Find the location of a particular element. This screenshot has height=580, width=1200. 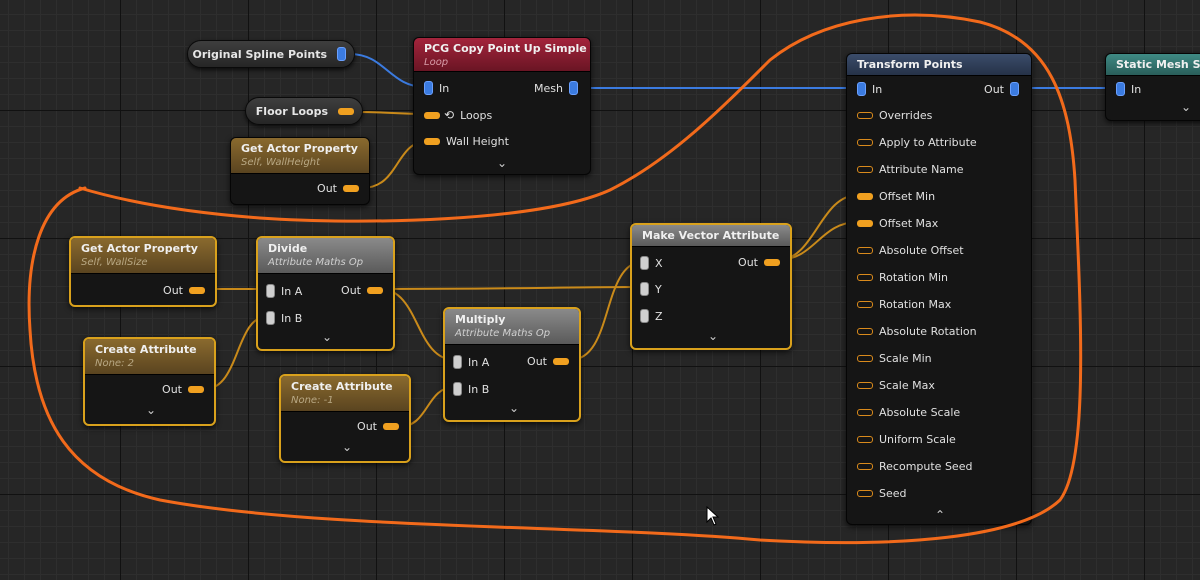

create-attr-neg1-out-pin-icon is located at coordinates (391, 426).